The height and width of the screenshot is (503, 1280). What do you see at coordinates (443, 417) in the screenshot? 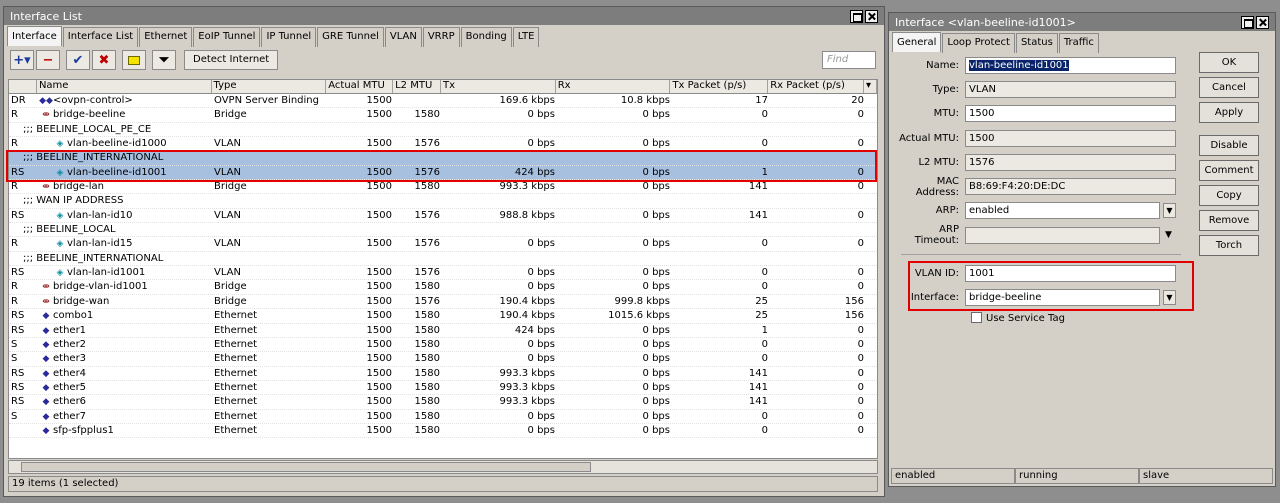
I see `table-row: S ◆ ether7 Ethernet 1500 1580 0 bps 0 bps 0 0` at bounding box center [443, 417].